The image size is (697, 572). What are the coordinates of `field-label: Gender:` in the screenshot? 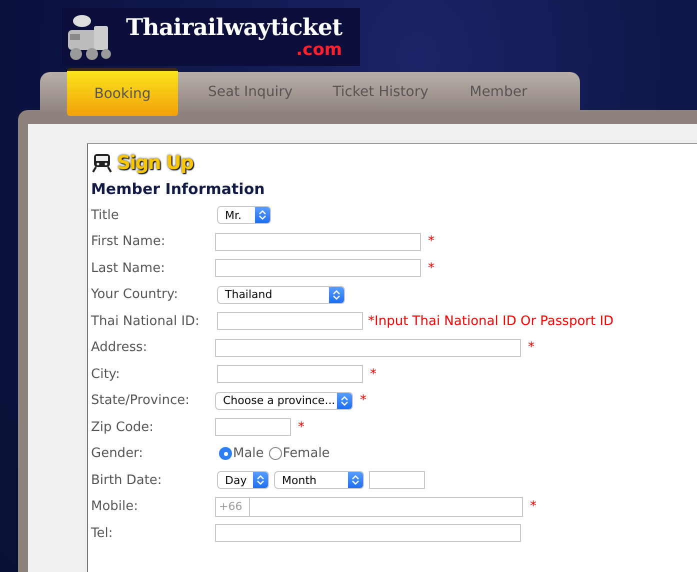 It's located at (117, 454).